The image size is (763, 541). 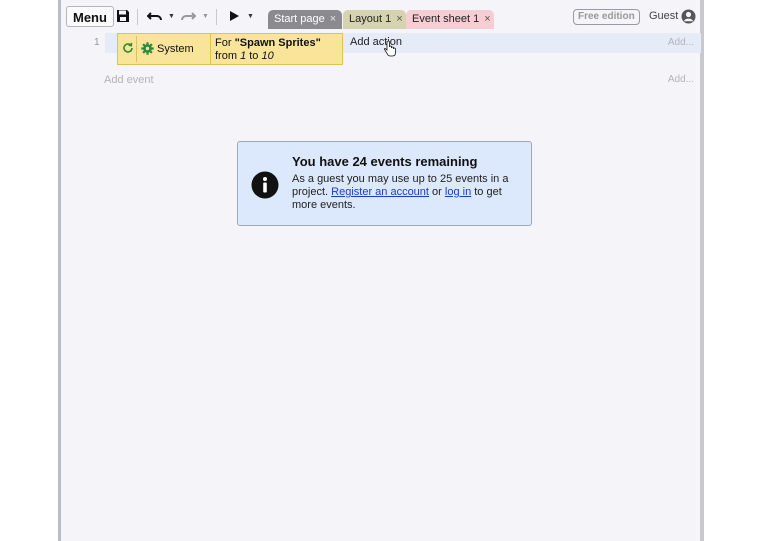 What do you see at coordinates (663, 16) in the screenshot?
I see `user-label: Guest` at bounding box center [663, 16].